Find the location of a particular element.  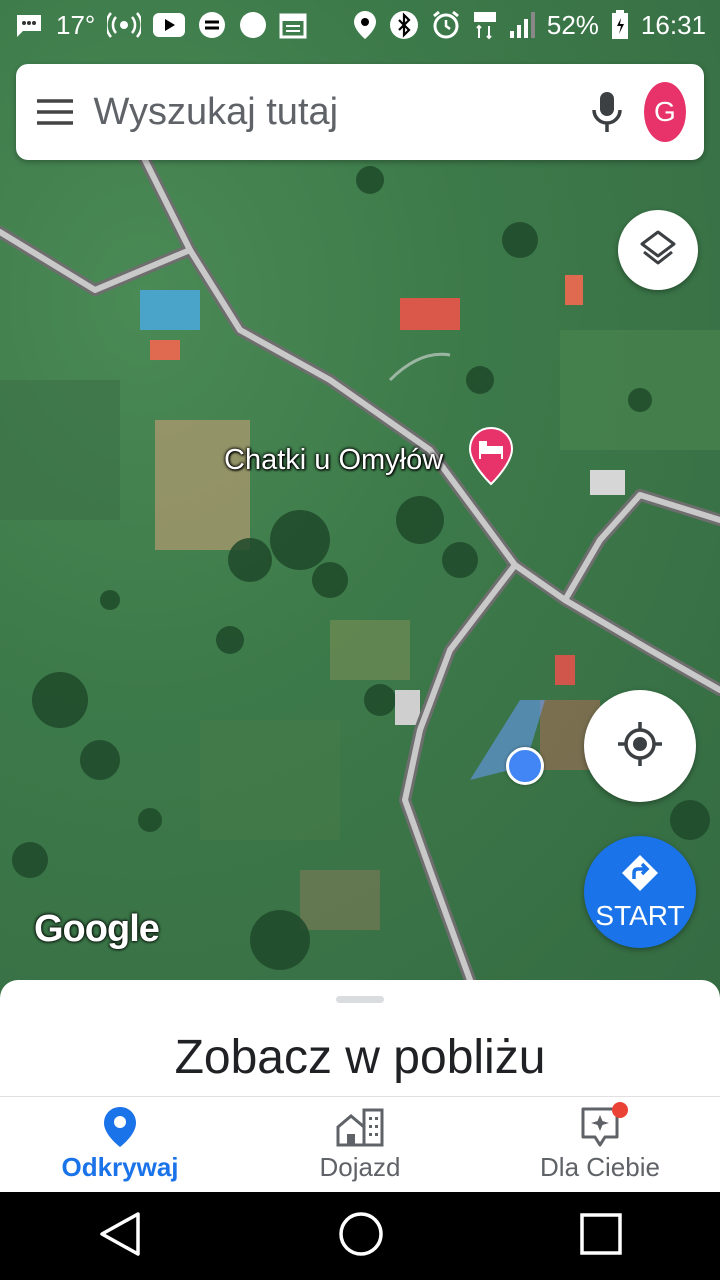

explore-pin-icon is located at coordinates (120, 1127).